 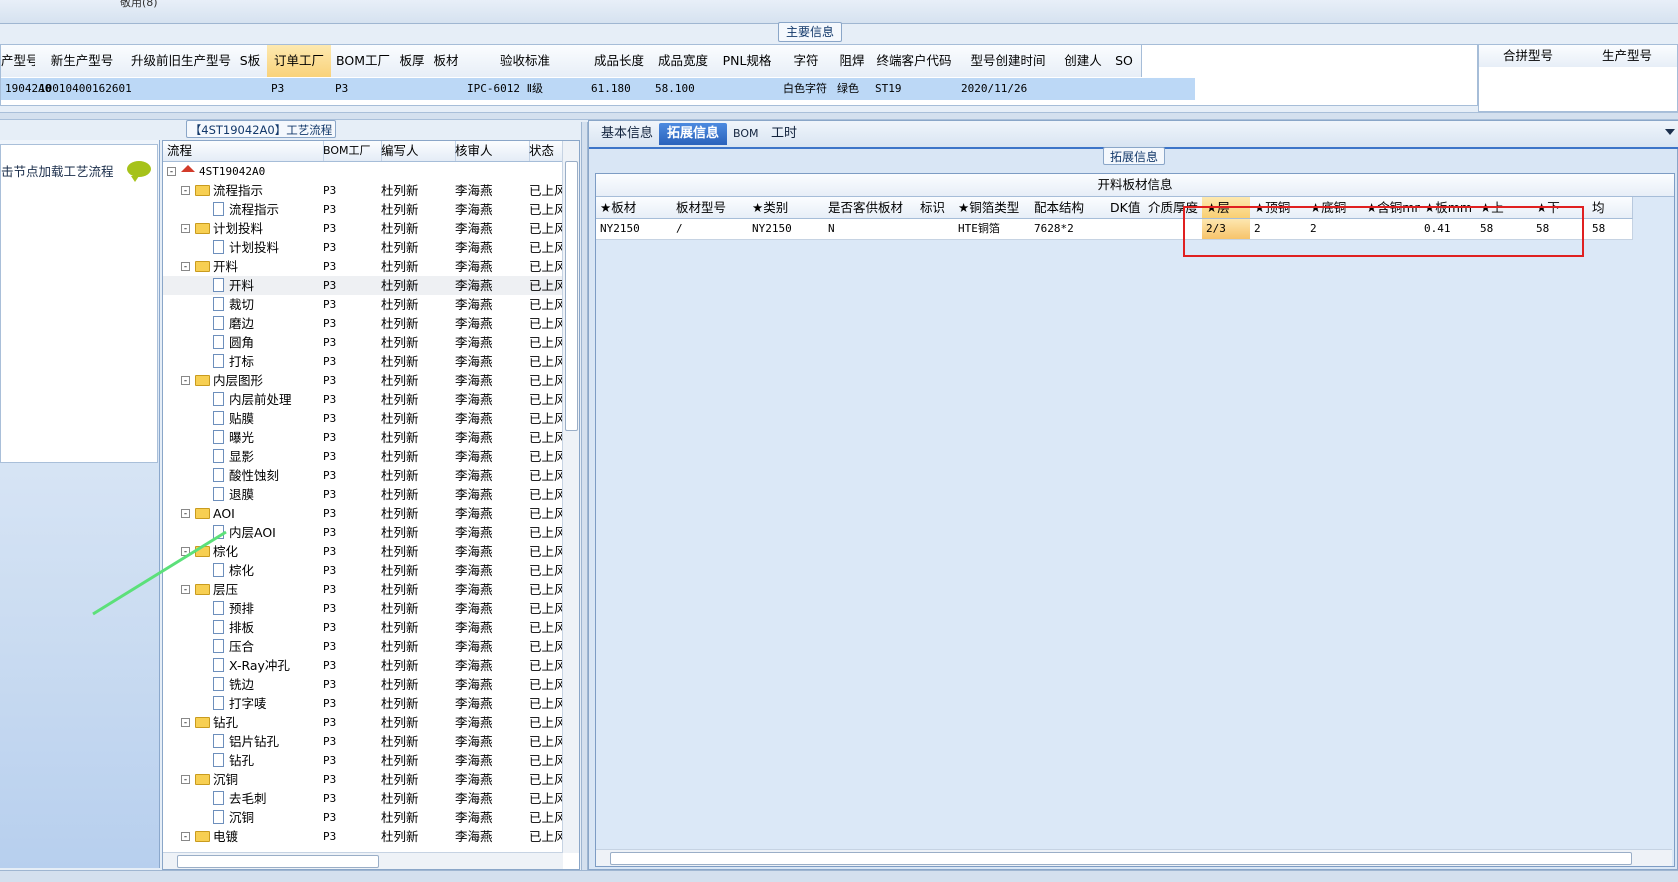 What do you see at coordinates (636, 229) in the screenshot?
I see `ext-cell-0: NY2150` at bounding box center [636, 229].